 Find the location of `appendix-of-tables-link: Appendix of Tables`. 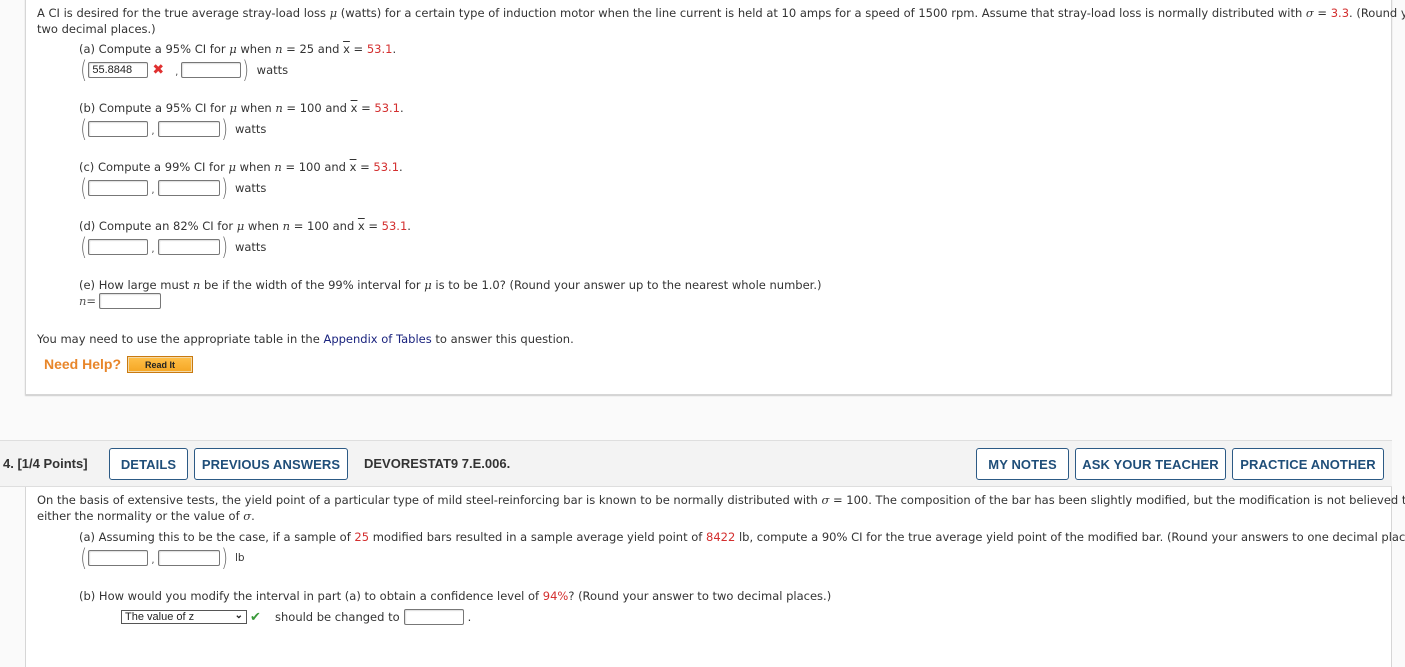

appendix-of-tables-link: Appendix of Tables is located at coordinates (377, 339).